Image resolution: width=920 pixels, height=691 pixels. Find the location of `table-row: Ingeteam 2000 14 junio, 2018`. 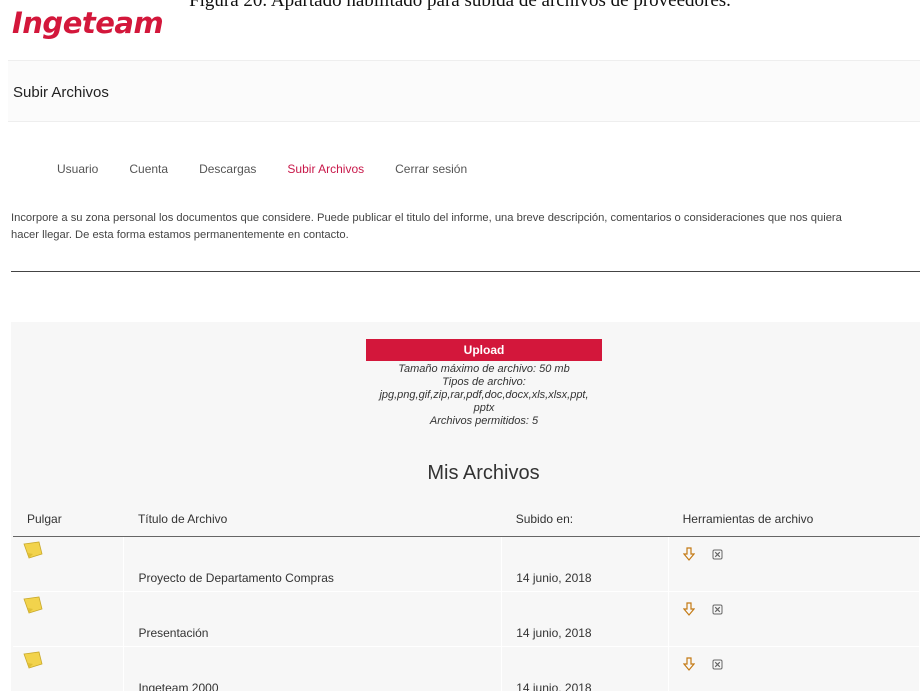

table-row: Ingeteam 2000 14 junio, 2018 is located at coordinates (466, 668).